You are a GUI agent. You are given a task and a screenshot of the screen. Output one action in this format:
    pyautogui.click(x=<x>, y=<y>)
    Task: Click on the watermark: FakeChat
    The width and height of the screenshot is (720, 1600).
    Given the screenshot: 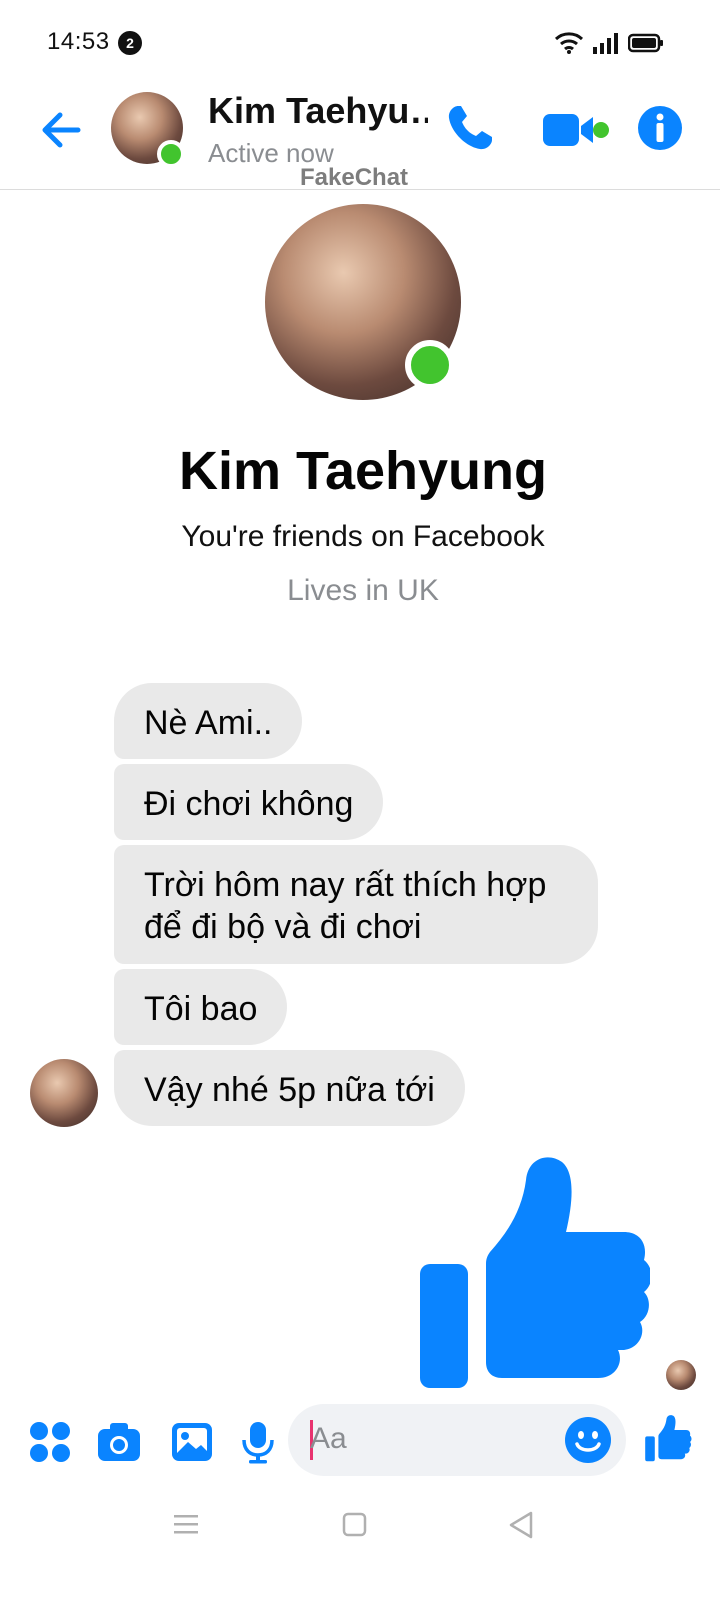 What is the action you would take?
    pyautogui.click(x=354, y=177)
    